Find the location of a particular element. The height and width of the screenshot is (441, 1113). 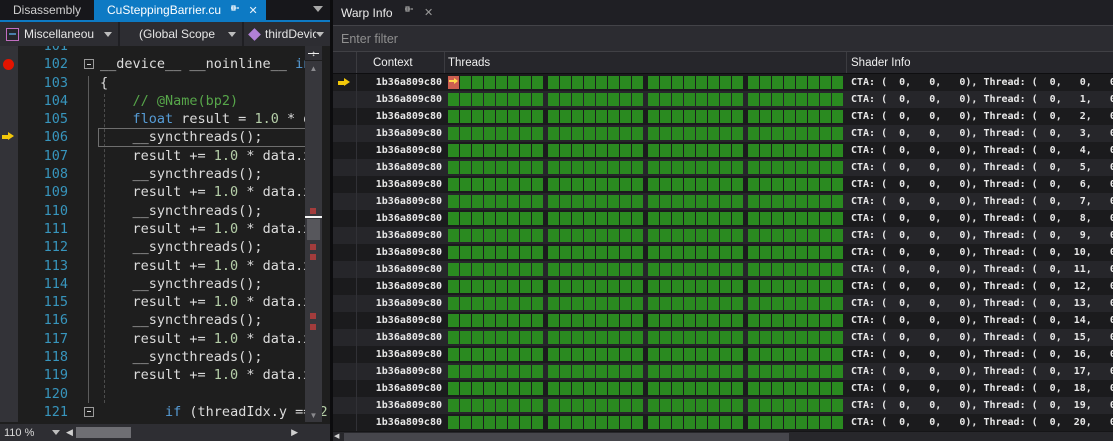

threads-column-header: Threads is located at coordinates (646, 62).